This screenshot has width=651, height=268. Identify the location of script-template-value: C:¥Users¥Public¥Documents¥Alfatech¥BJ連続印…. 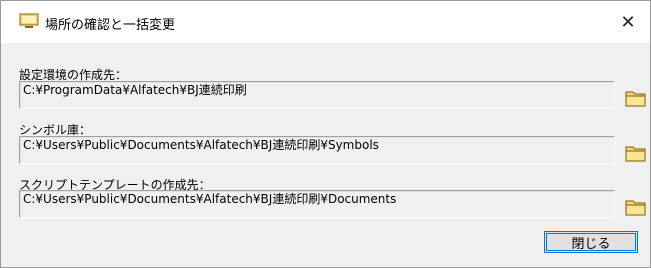
(210, 199).